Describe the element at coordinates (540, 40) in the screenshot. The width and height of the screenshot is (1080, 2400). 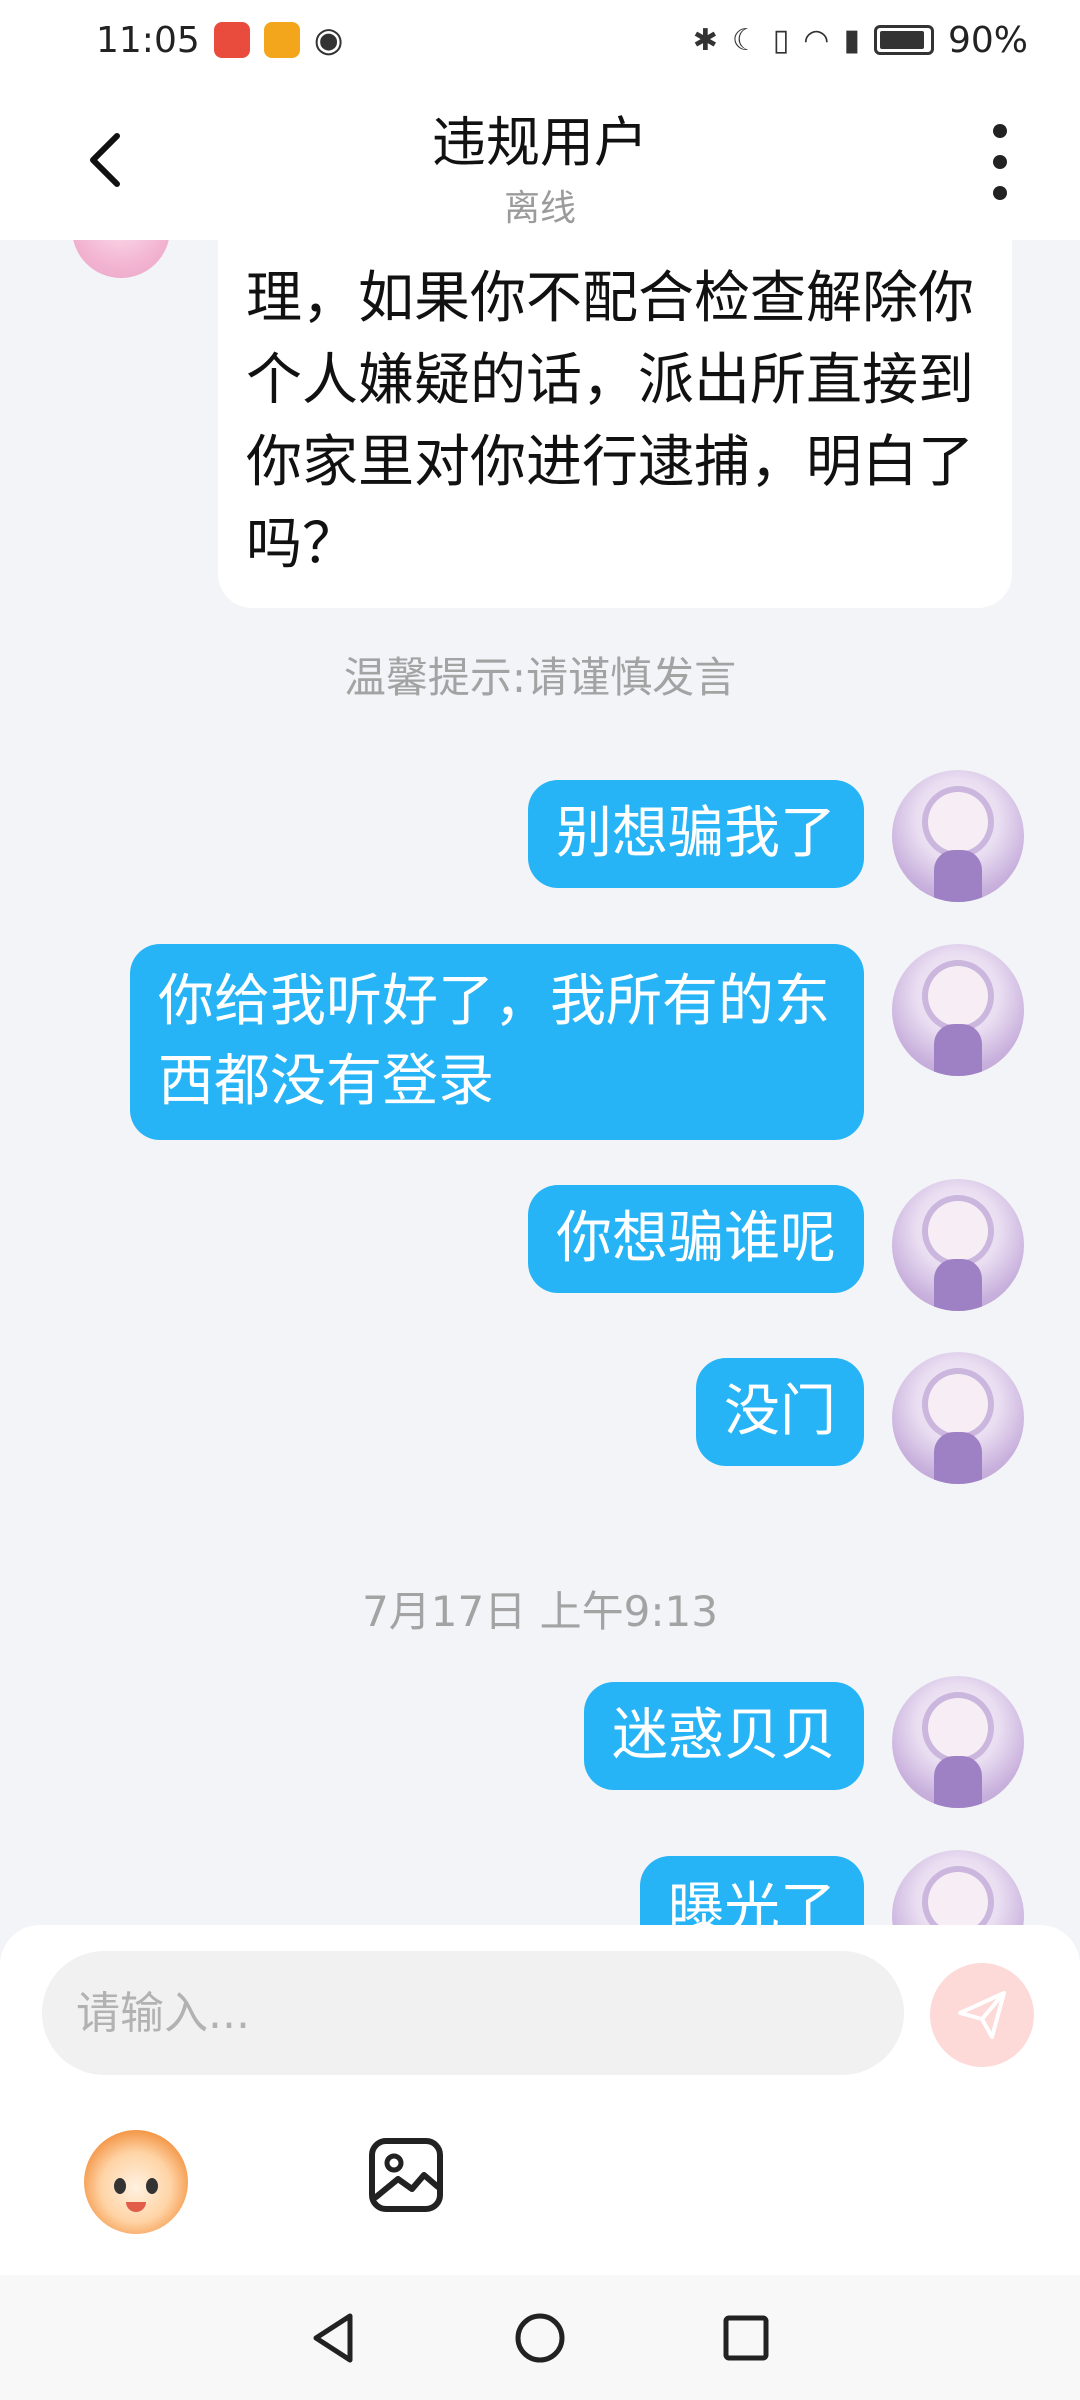
I see `status-bar: 11:05 ◉ ✱ ☾ ▯ ◠ ▮ 90%` at that location.